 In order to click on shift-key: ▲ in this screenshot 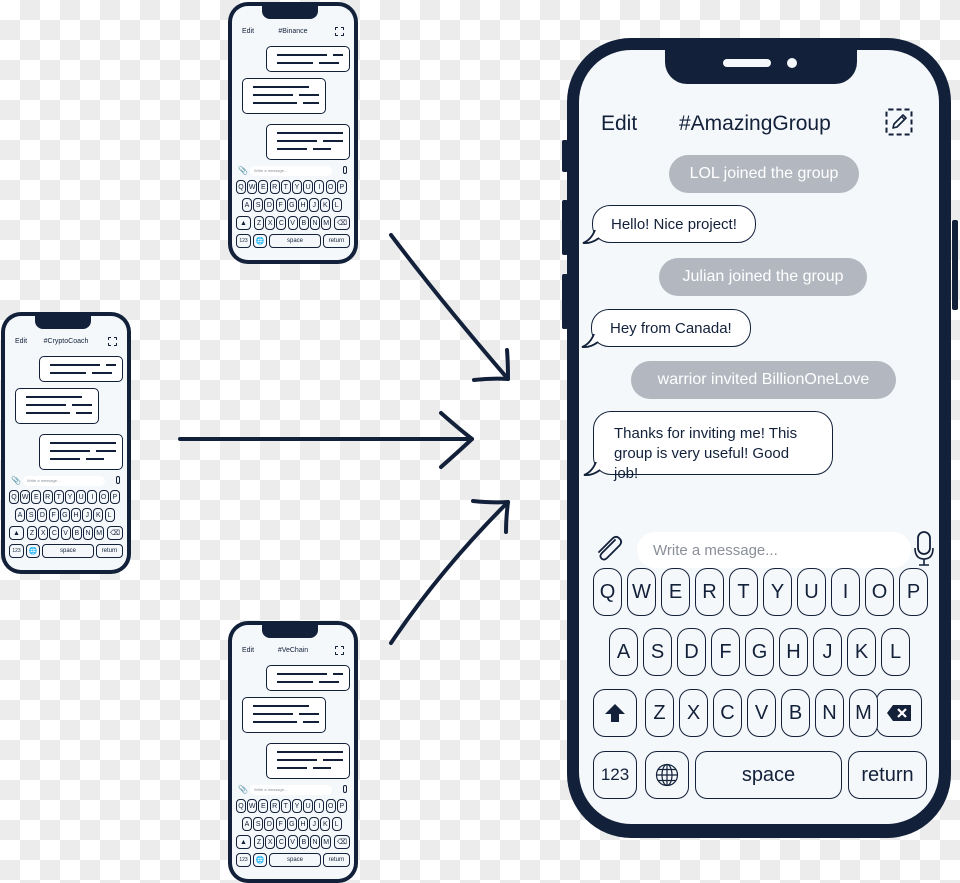, I will do `click(16, 533)`.